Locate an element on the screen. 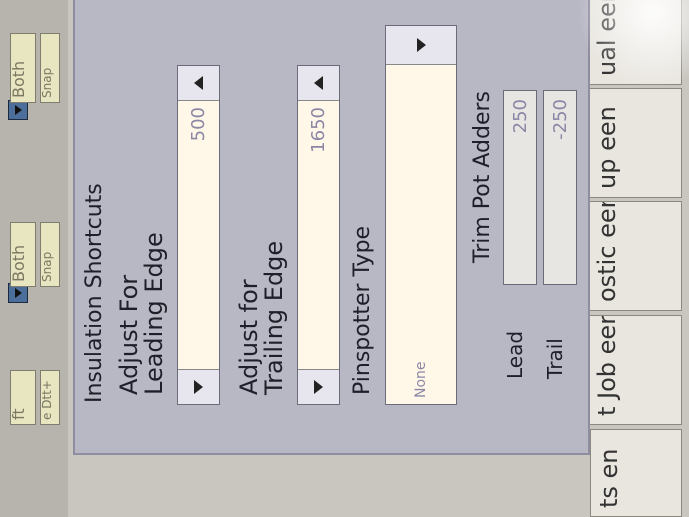  pinspotter-value: None is located at coordinates (421, 234).